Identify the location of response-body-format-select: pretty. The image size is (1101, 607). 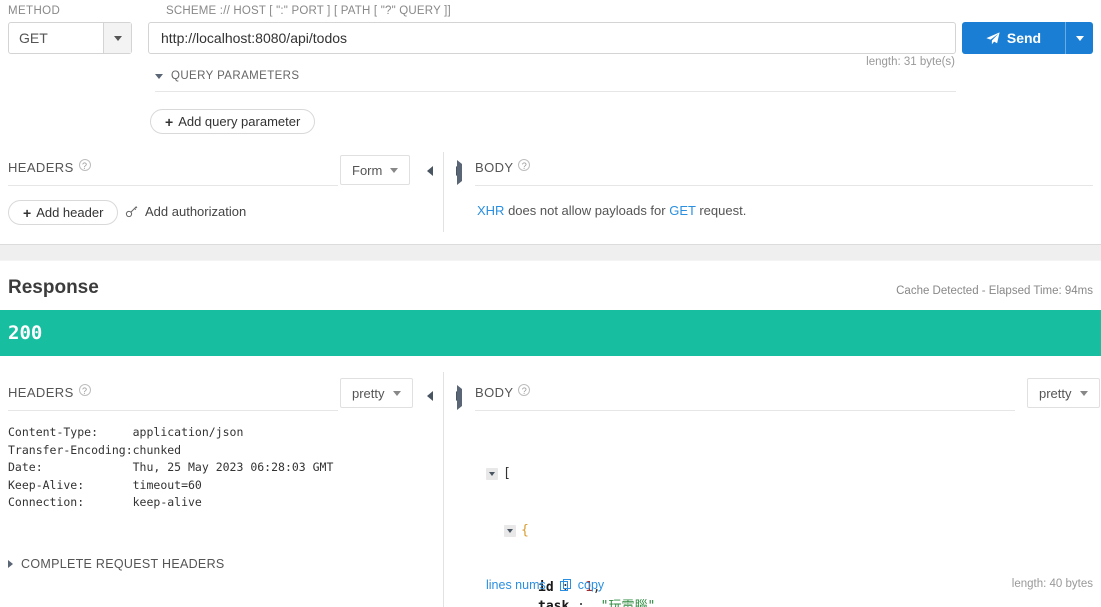
(1063, 393).